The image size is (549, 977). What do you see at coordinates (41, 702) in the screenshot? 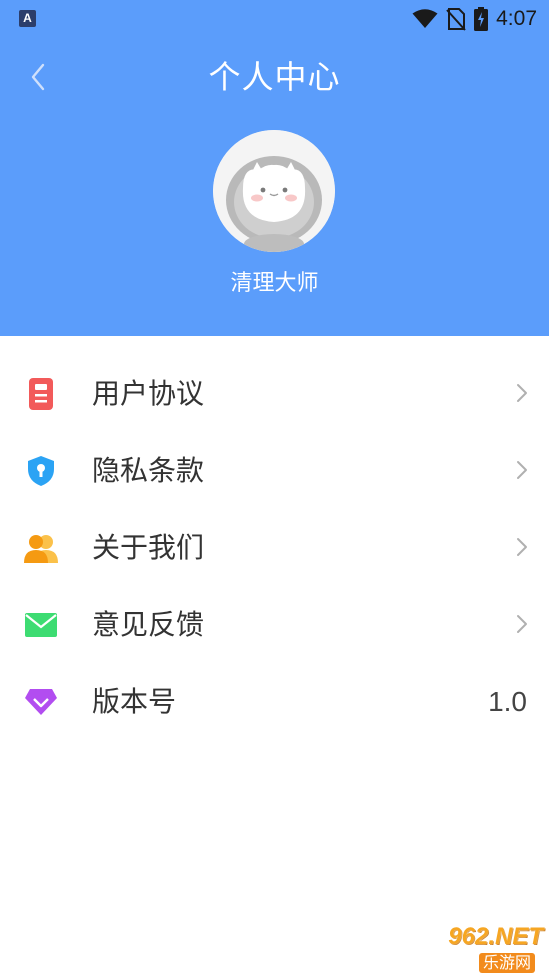
I see `diamond-icon` at bounding box center [41, 702].